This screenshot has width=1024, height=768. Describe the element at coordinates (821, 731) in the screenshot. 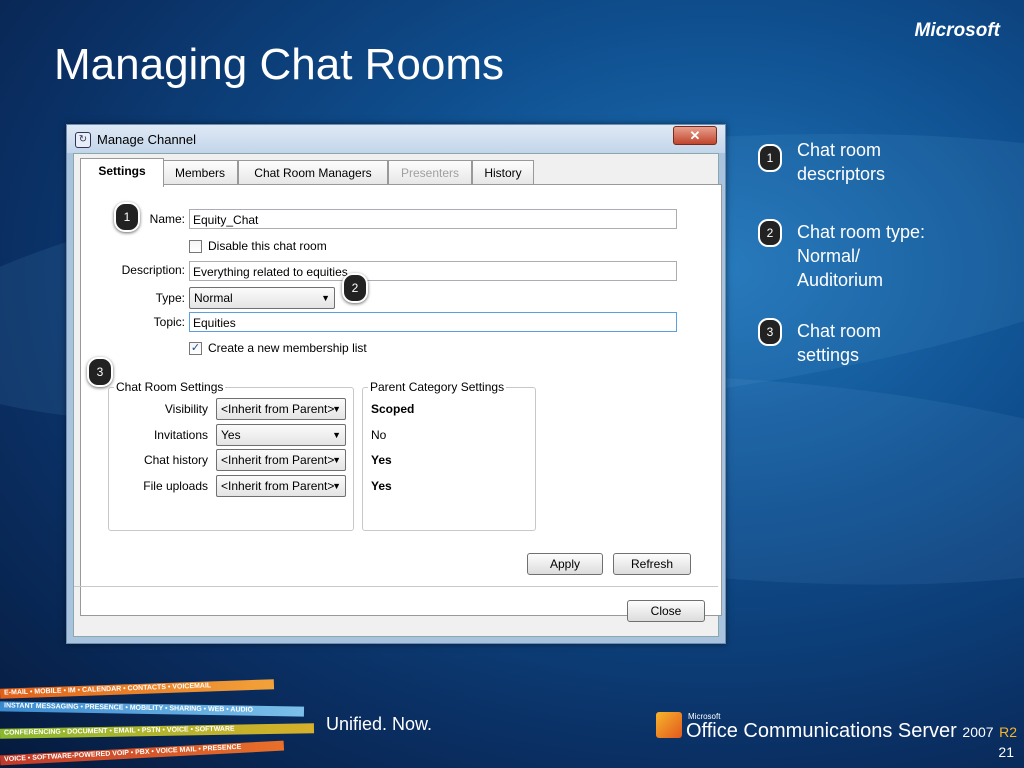

I see `product-name-text: Office Communications Server` at that location.